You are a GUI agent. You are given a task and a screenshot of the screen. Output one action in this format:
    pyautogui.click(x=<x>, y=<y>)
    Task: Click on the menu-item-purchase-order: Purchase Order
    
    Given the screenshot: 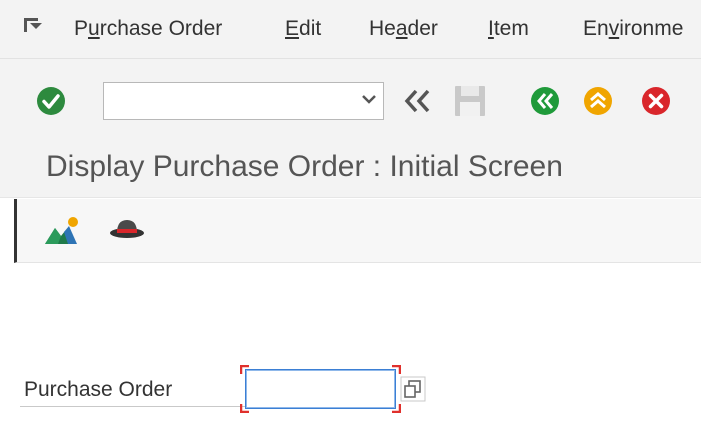 What is the action you would take?
    pyautogui.click(x=148, y=29)
    